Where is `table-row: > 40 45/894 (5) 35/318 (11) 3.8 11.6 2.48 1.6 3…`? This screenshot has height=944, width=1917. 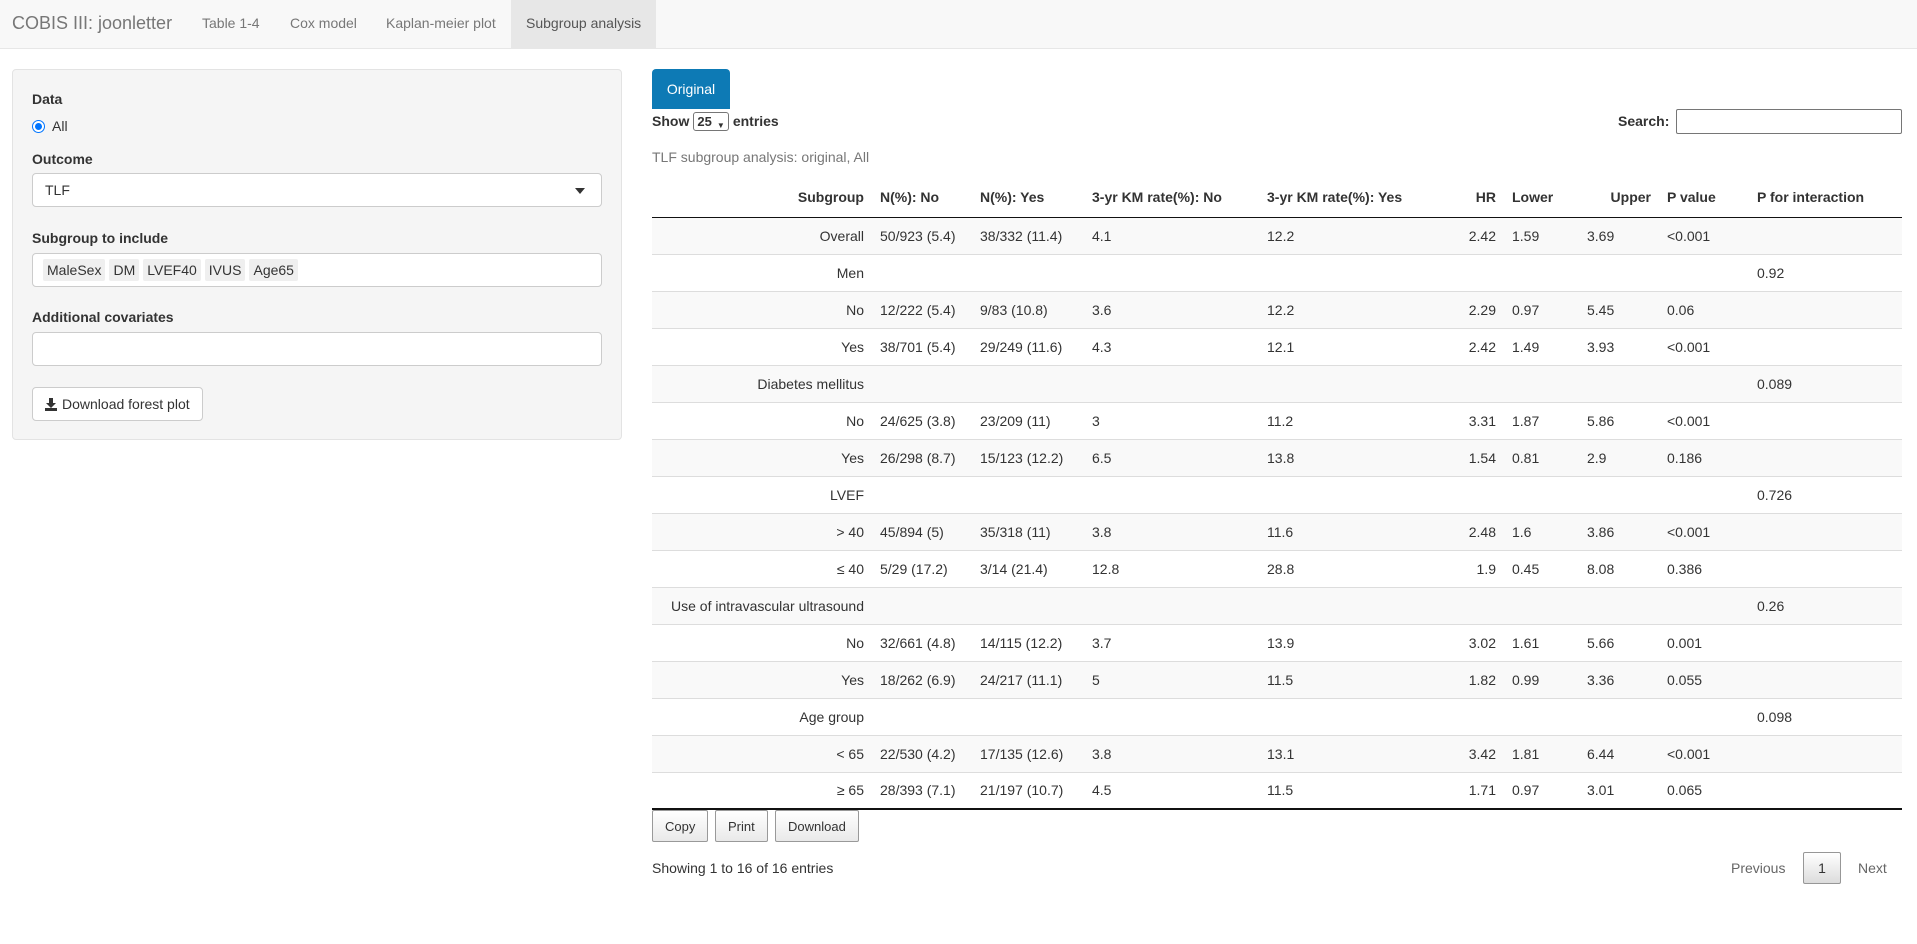
table-row: > 40 45/894 (5) 35/318 (11) 3.8 11.6 2.48 1.6 3… is located at coordinates (1277, 531).